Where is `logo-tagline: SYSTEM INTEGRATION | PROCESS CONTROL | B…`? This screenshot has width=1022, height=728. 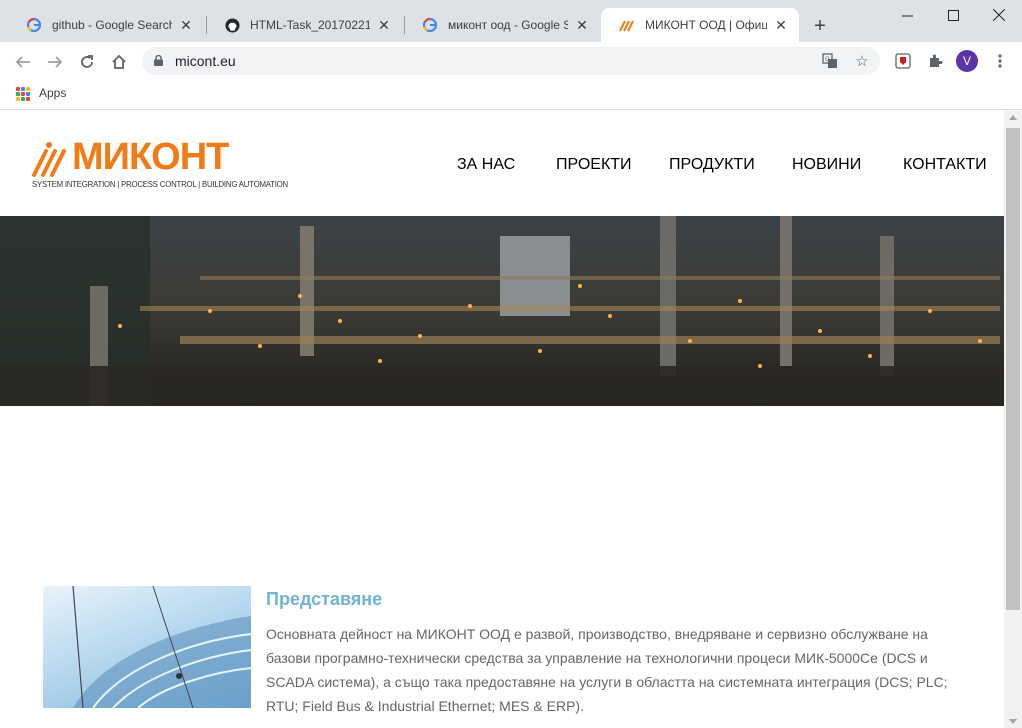
logo-tagline: SYSTEM INTEGRATION | PROCESS CONTROL | B… is located at coordinates (160, 184).